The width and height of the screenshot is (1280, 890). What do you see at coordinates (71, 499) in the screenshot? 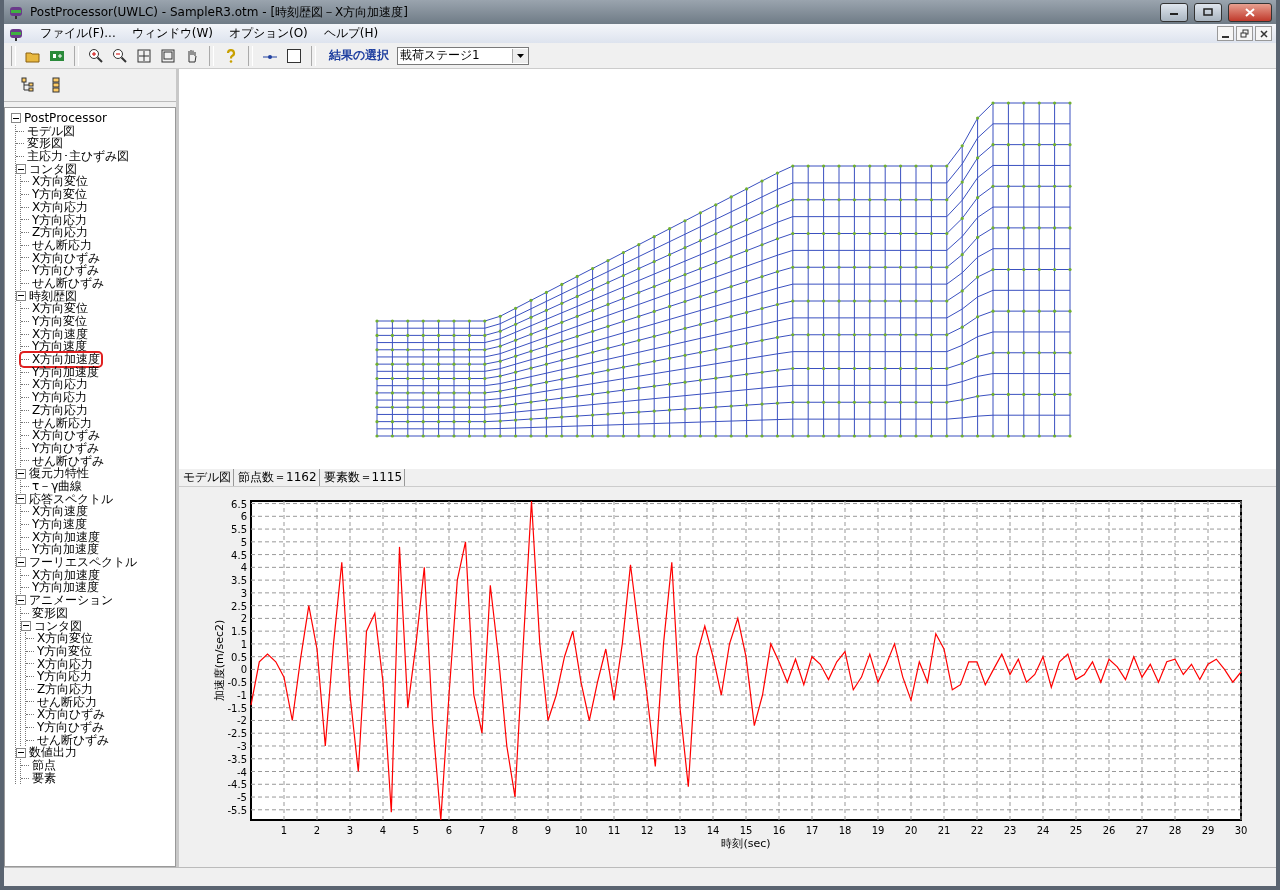
I see `tree-item: 応答スペクトル` at bounding box center [71, 499].